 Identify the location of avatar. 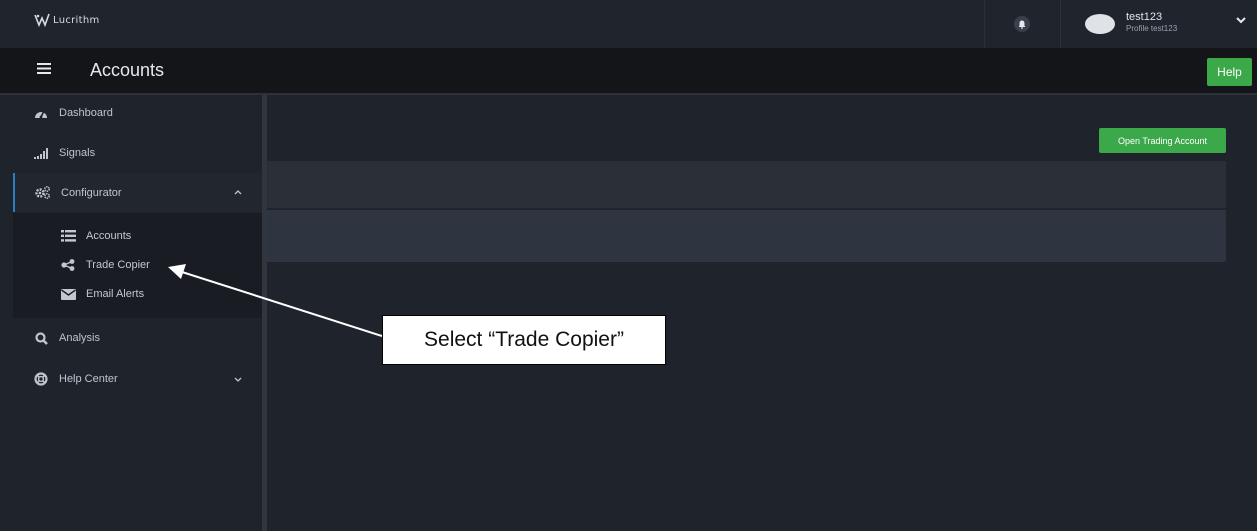
(1100, 24).